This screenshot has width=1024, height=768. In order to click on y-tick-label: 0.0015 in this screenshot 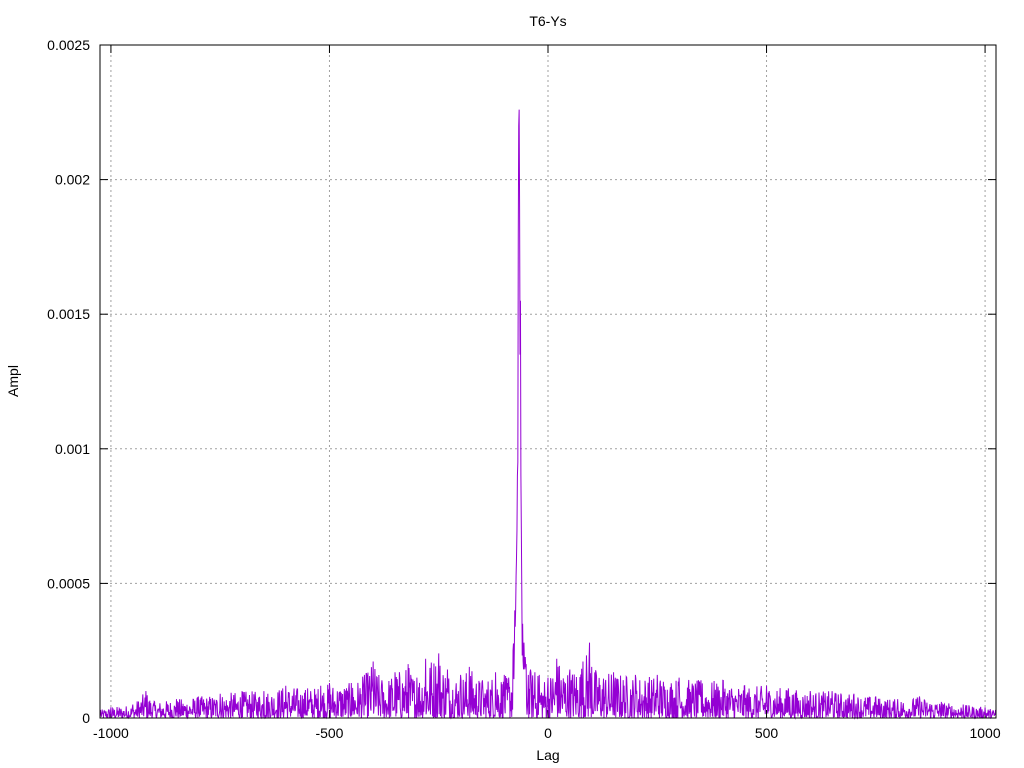, I will do `click(68, 314)`.